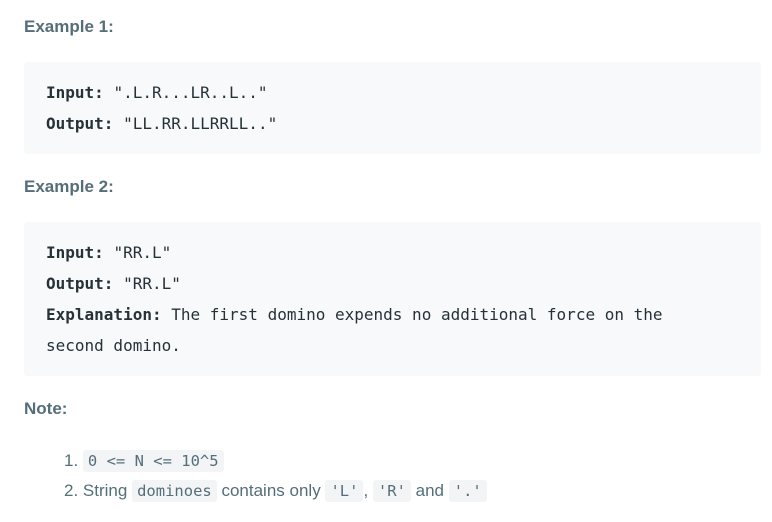 This screenshot has width=772, height=522. What do you see at coordinates (344, 491) in the screenshot?
I see `char-l-code: 'L'` at bounding box center [344, 491].